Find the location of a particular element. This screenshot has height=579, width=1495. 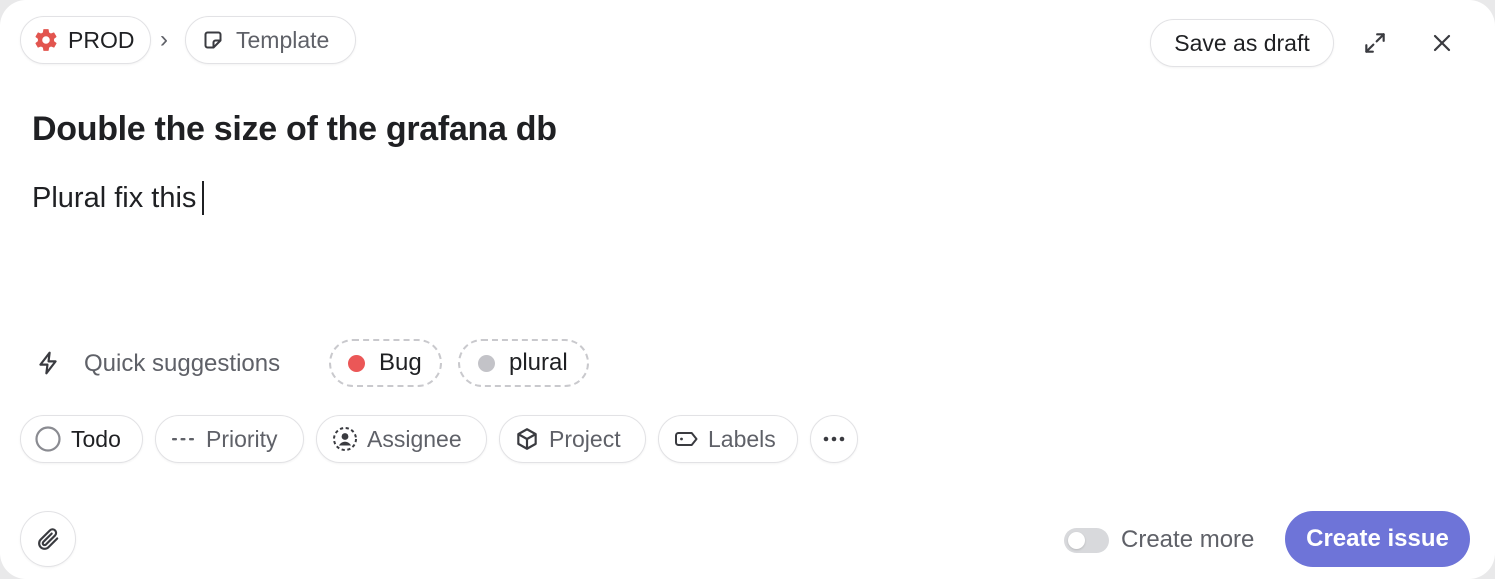

quick-suggestions-label: Quick suggestions is located at coordinates (182, 363).